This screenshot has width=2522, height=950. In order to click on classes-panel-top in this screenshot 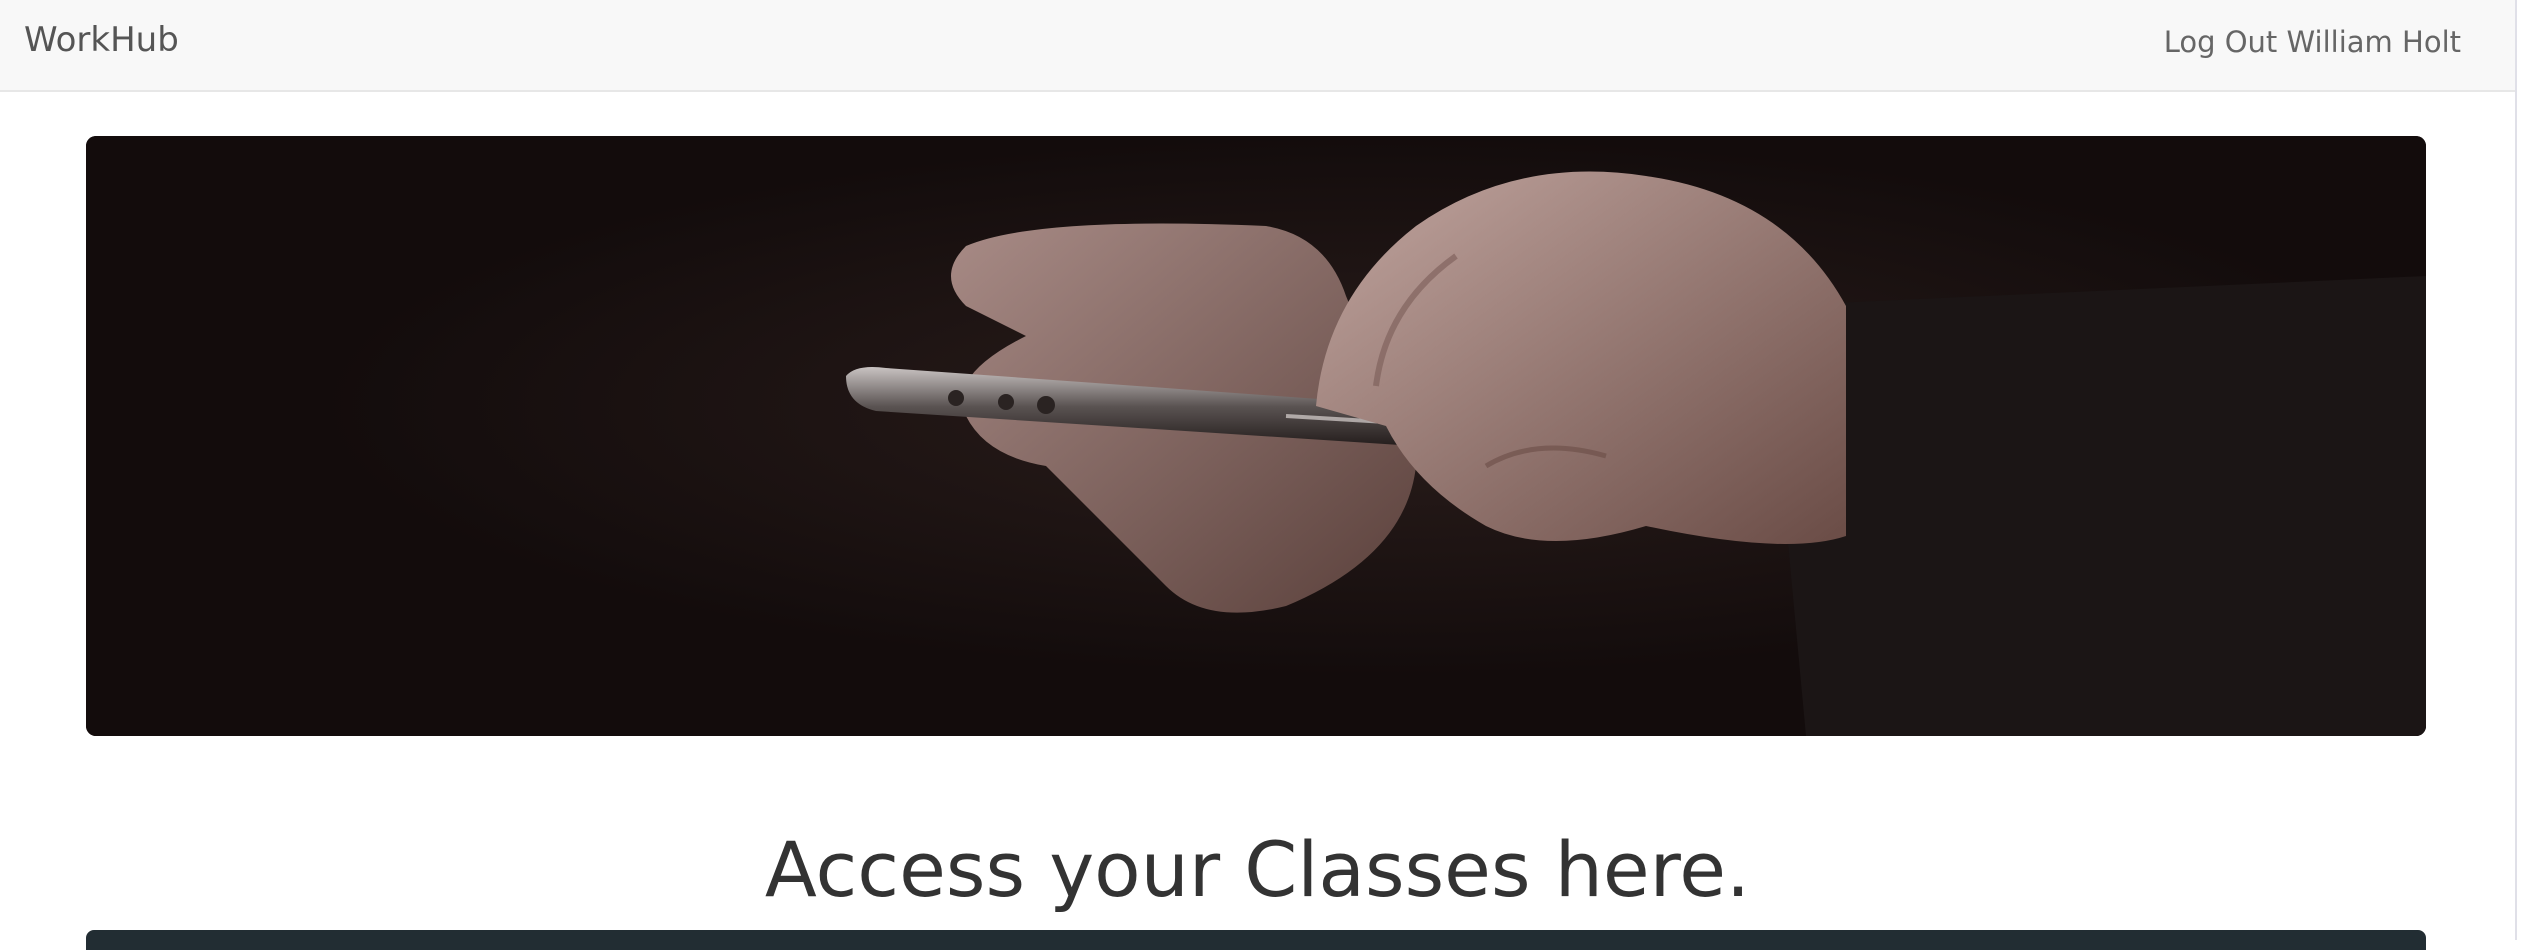, I will do `click(1256, 940)`.